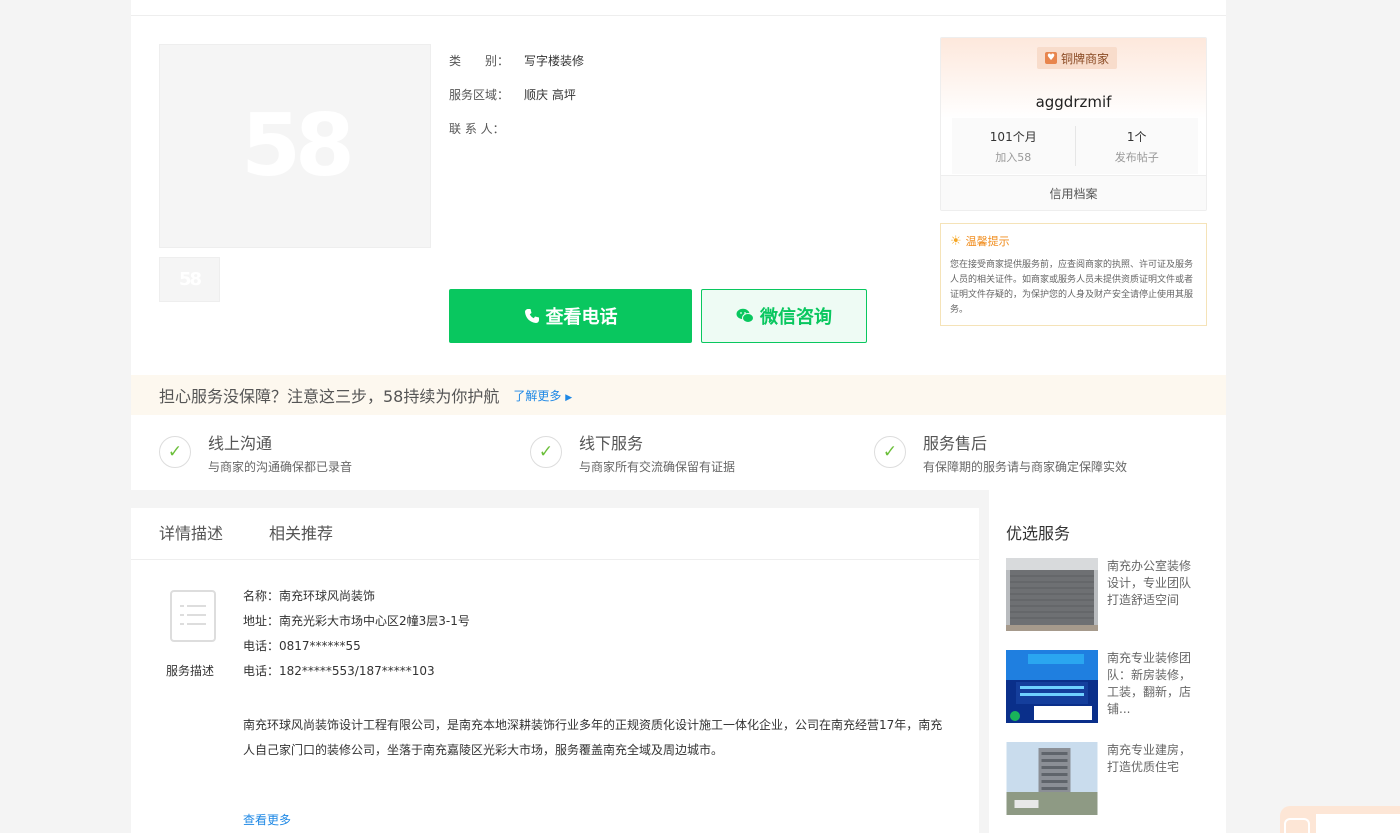 The height and width of the screenshot is (833, 1400). I want to click on floating-widget-body, so click(1358, 823).